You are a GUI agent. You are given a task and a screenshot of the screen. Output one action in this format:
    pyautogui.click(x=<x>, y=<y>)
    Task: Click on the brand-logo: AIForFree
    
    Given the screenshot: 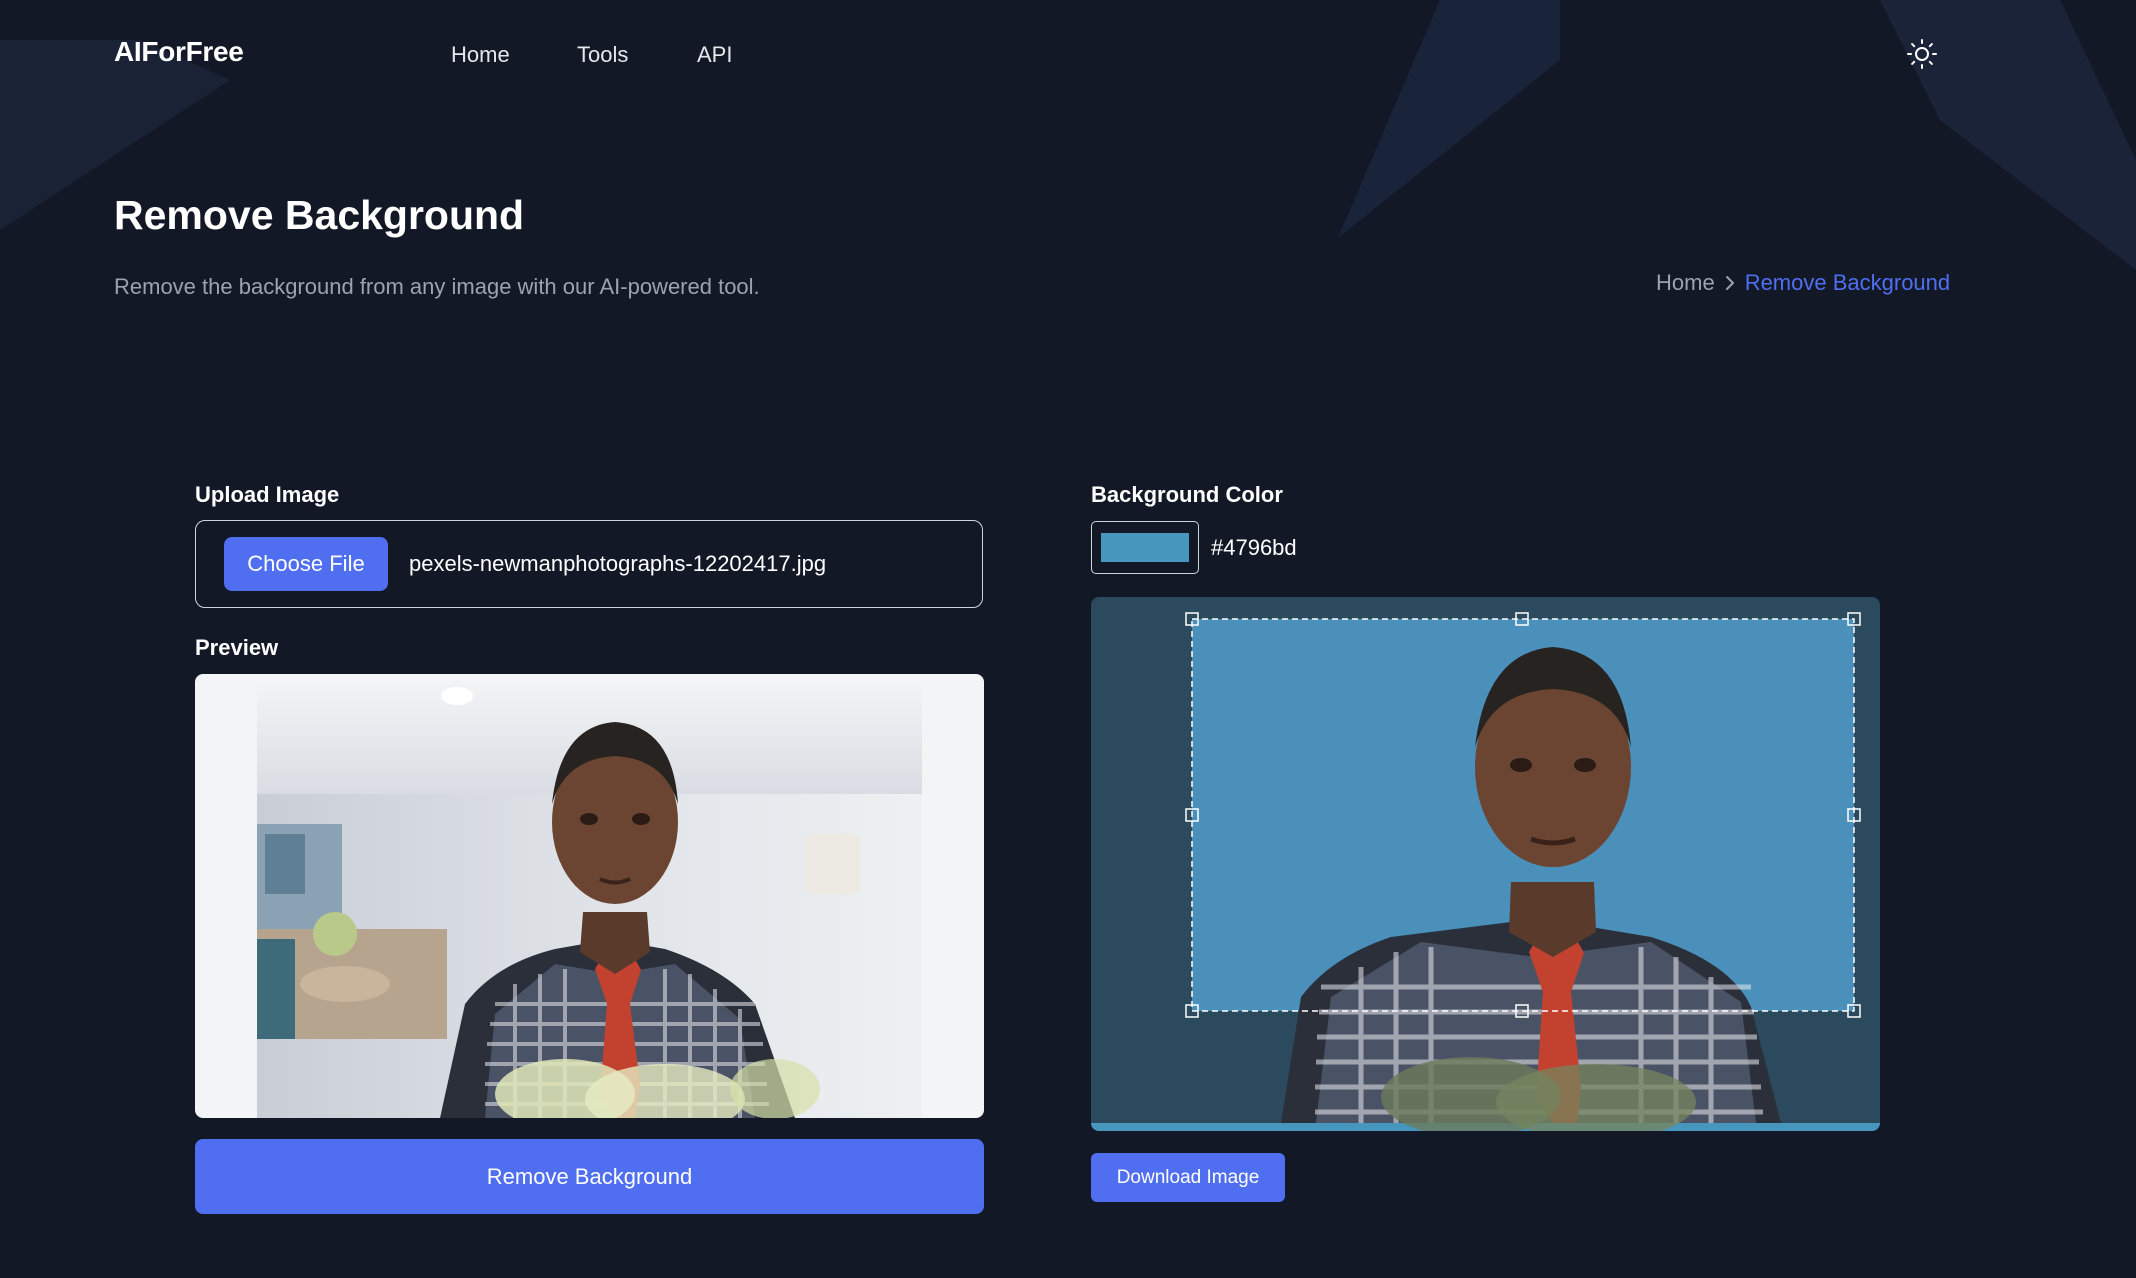 What is the action you would take?
    pyautogui.click(x=179, y=52)
    